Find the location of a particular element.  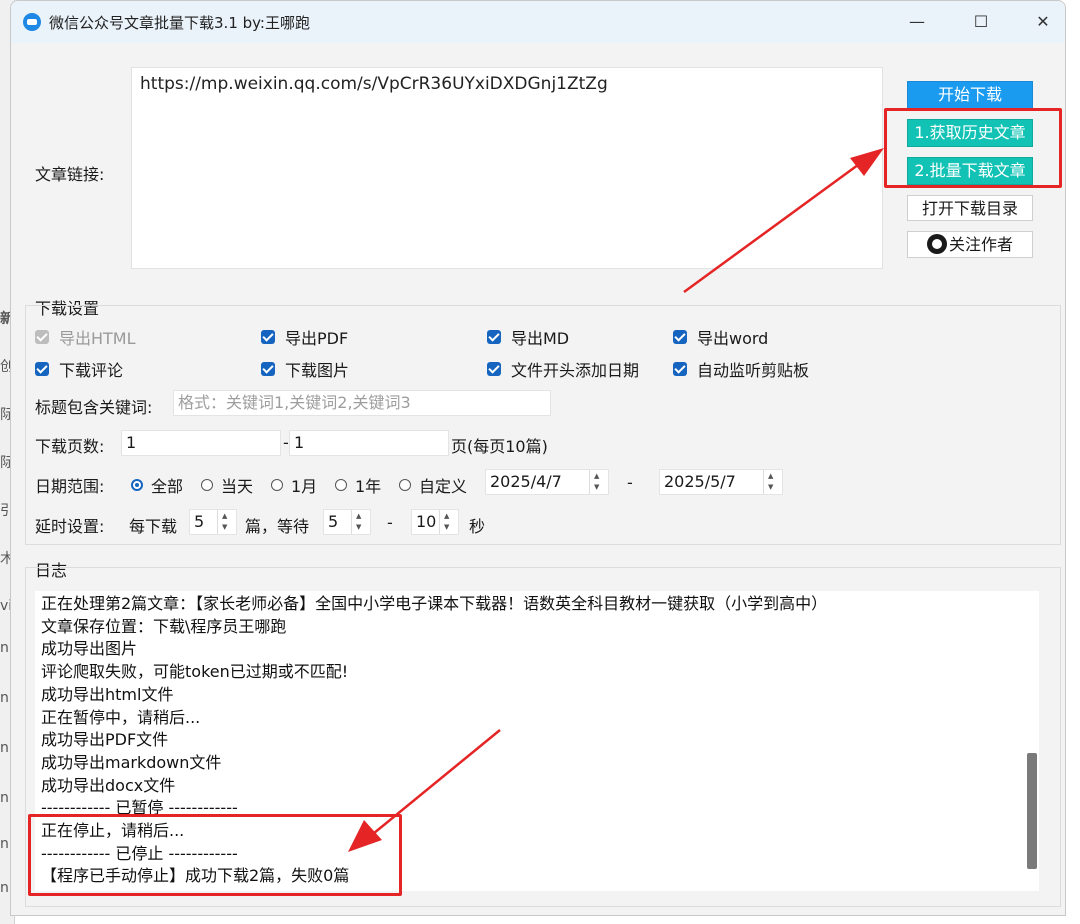

checkbox-export-pdf: 导出PDF is located at coordinates (304, 337).